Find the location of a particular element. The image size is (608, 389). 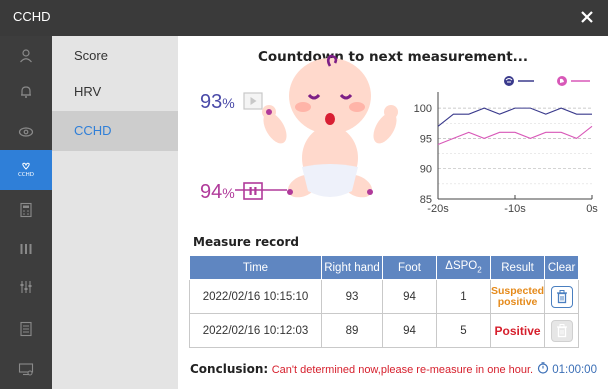

result-suspected-line2: positive is located at coordinates (517, 301).